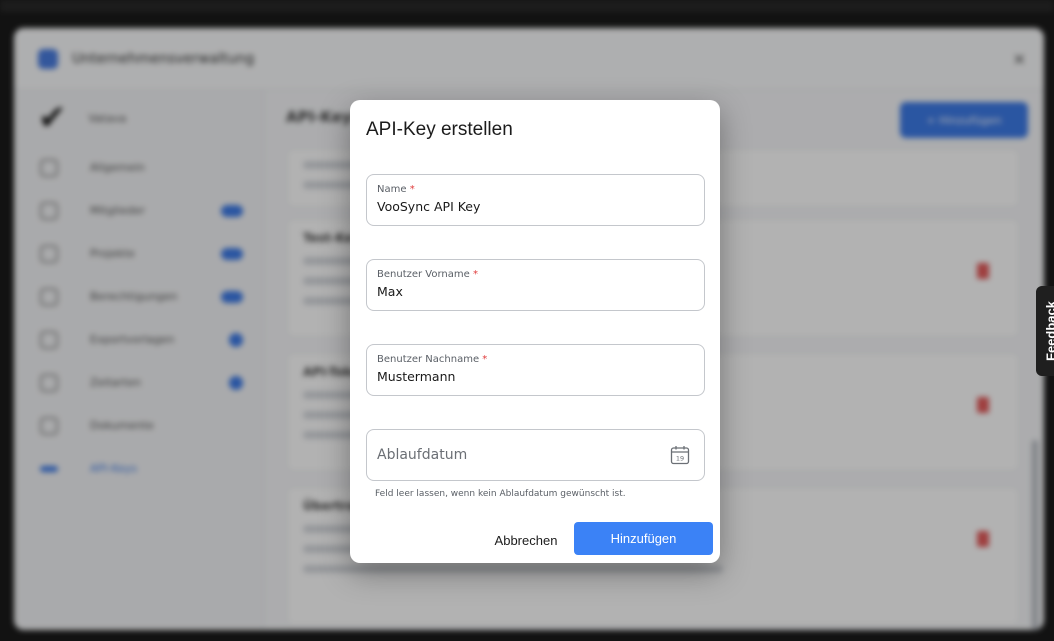 Image resolution: width=1054 pixels, height=641 pixels. What do you see at coordinates (527, 455) in the screenshot?
I see `expiry-date-input` at bounding box center [527, 455].